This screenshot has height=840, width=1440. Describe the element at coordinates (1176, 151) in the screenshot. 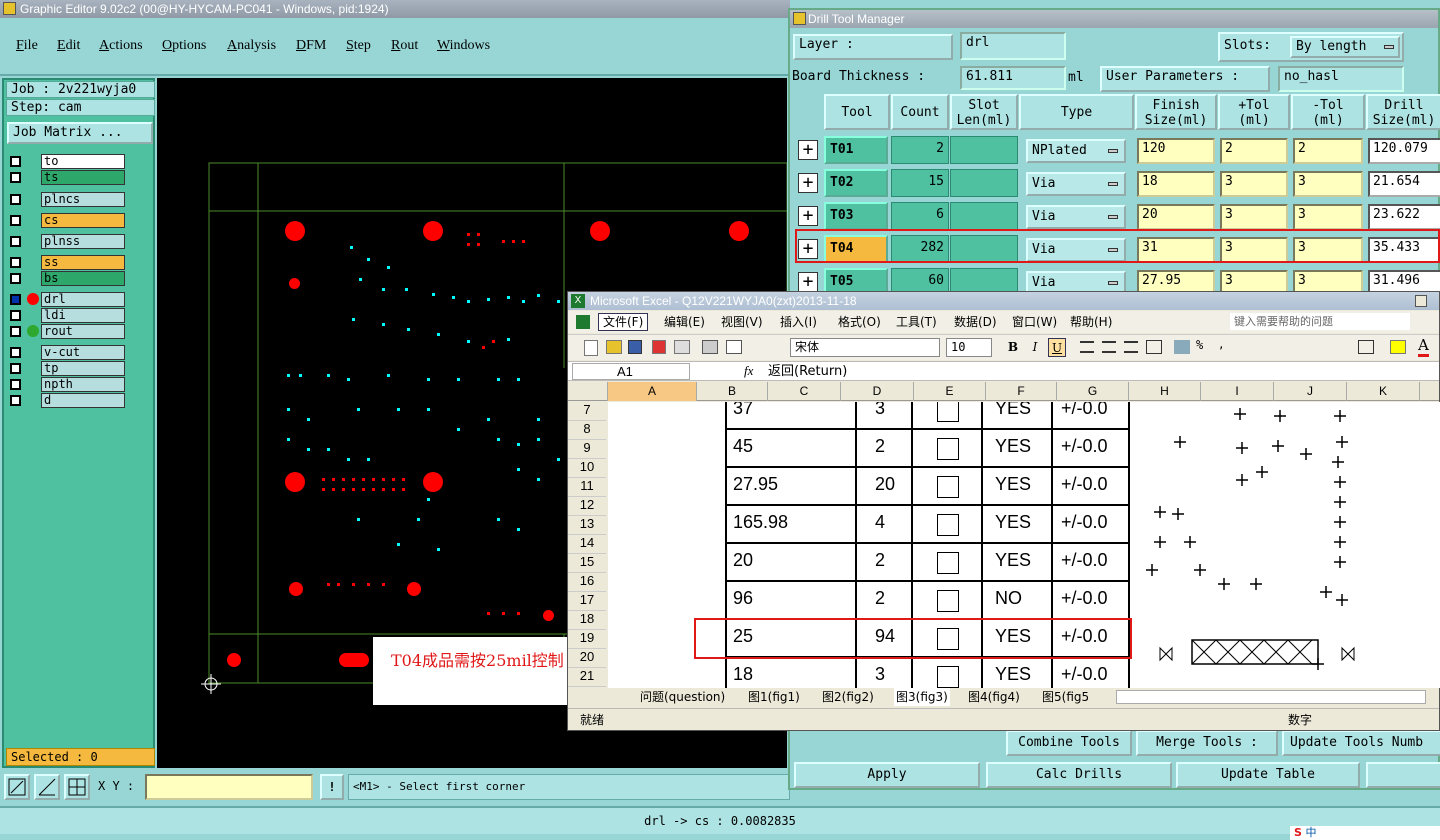

I see `finish-size-input: 120` at that location.